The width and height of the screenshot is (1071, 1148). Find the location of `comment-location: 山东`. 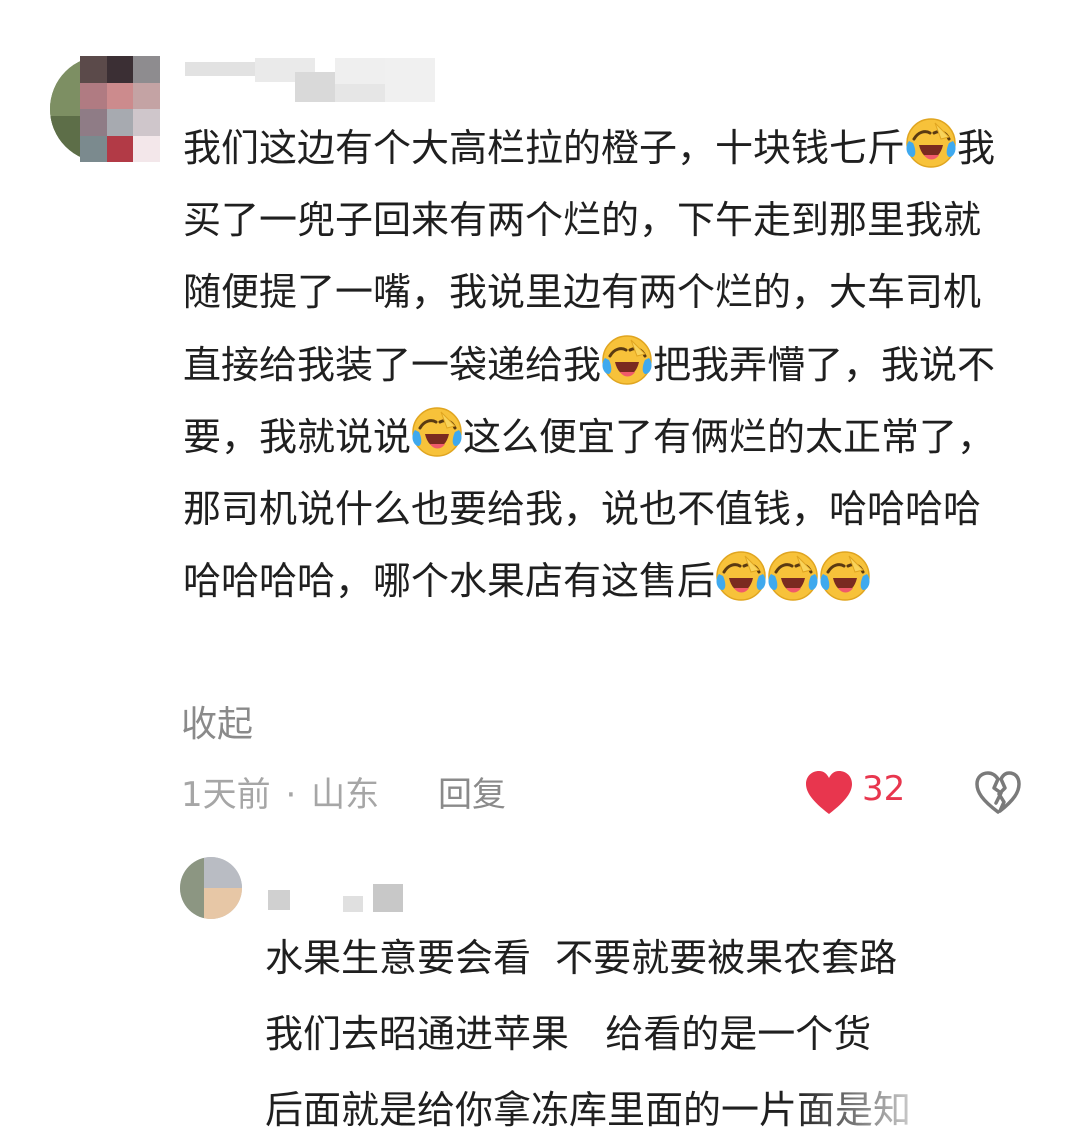

comment-location: 山东 is located at coordinates (345, 795).